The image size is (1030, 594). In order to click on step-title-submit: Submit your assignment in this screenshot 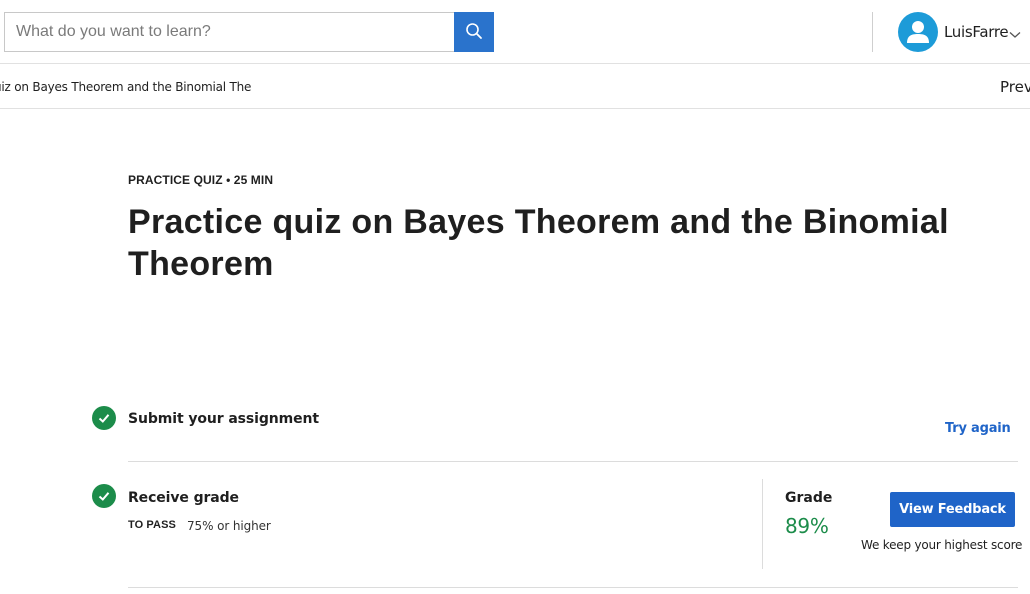, I will do `click(223, 419)`.